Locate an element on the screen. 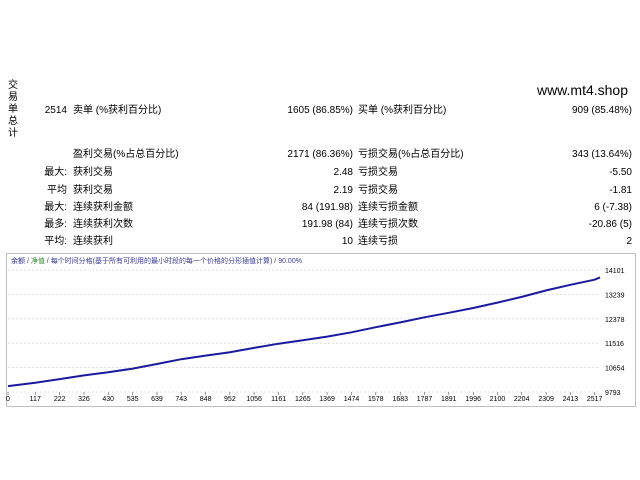 Image resolution: width=640 pixels, height=480 pixels. x-tick-label: 1787 is located at coordinates (425, 399).